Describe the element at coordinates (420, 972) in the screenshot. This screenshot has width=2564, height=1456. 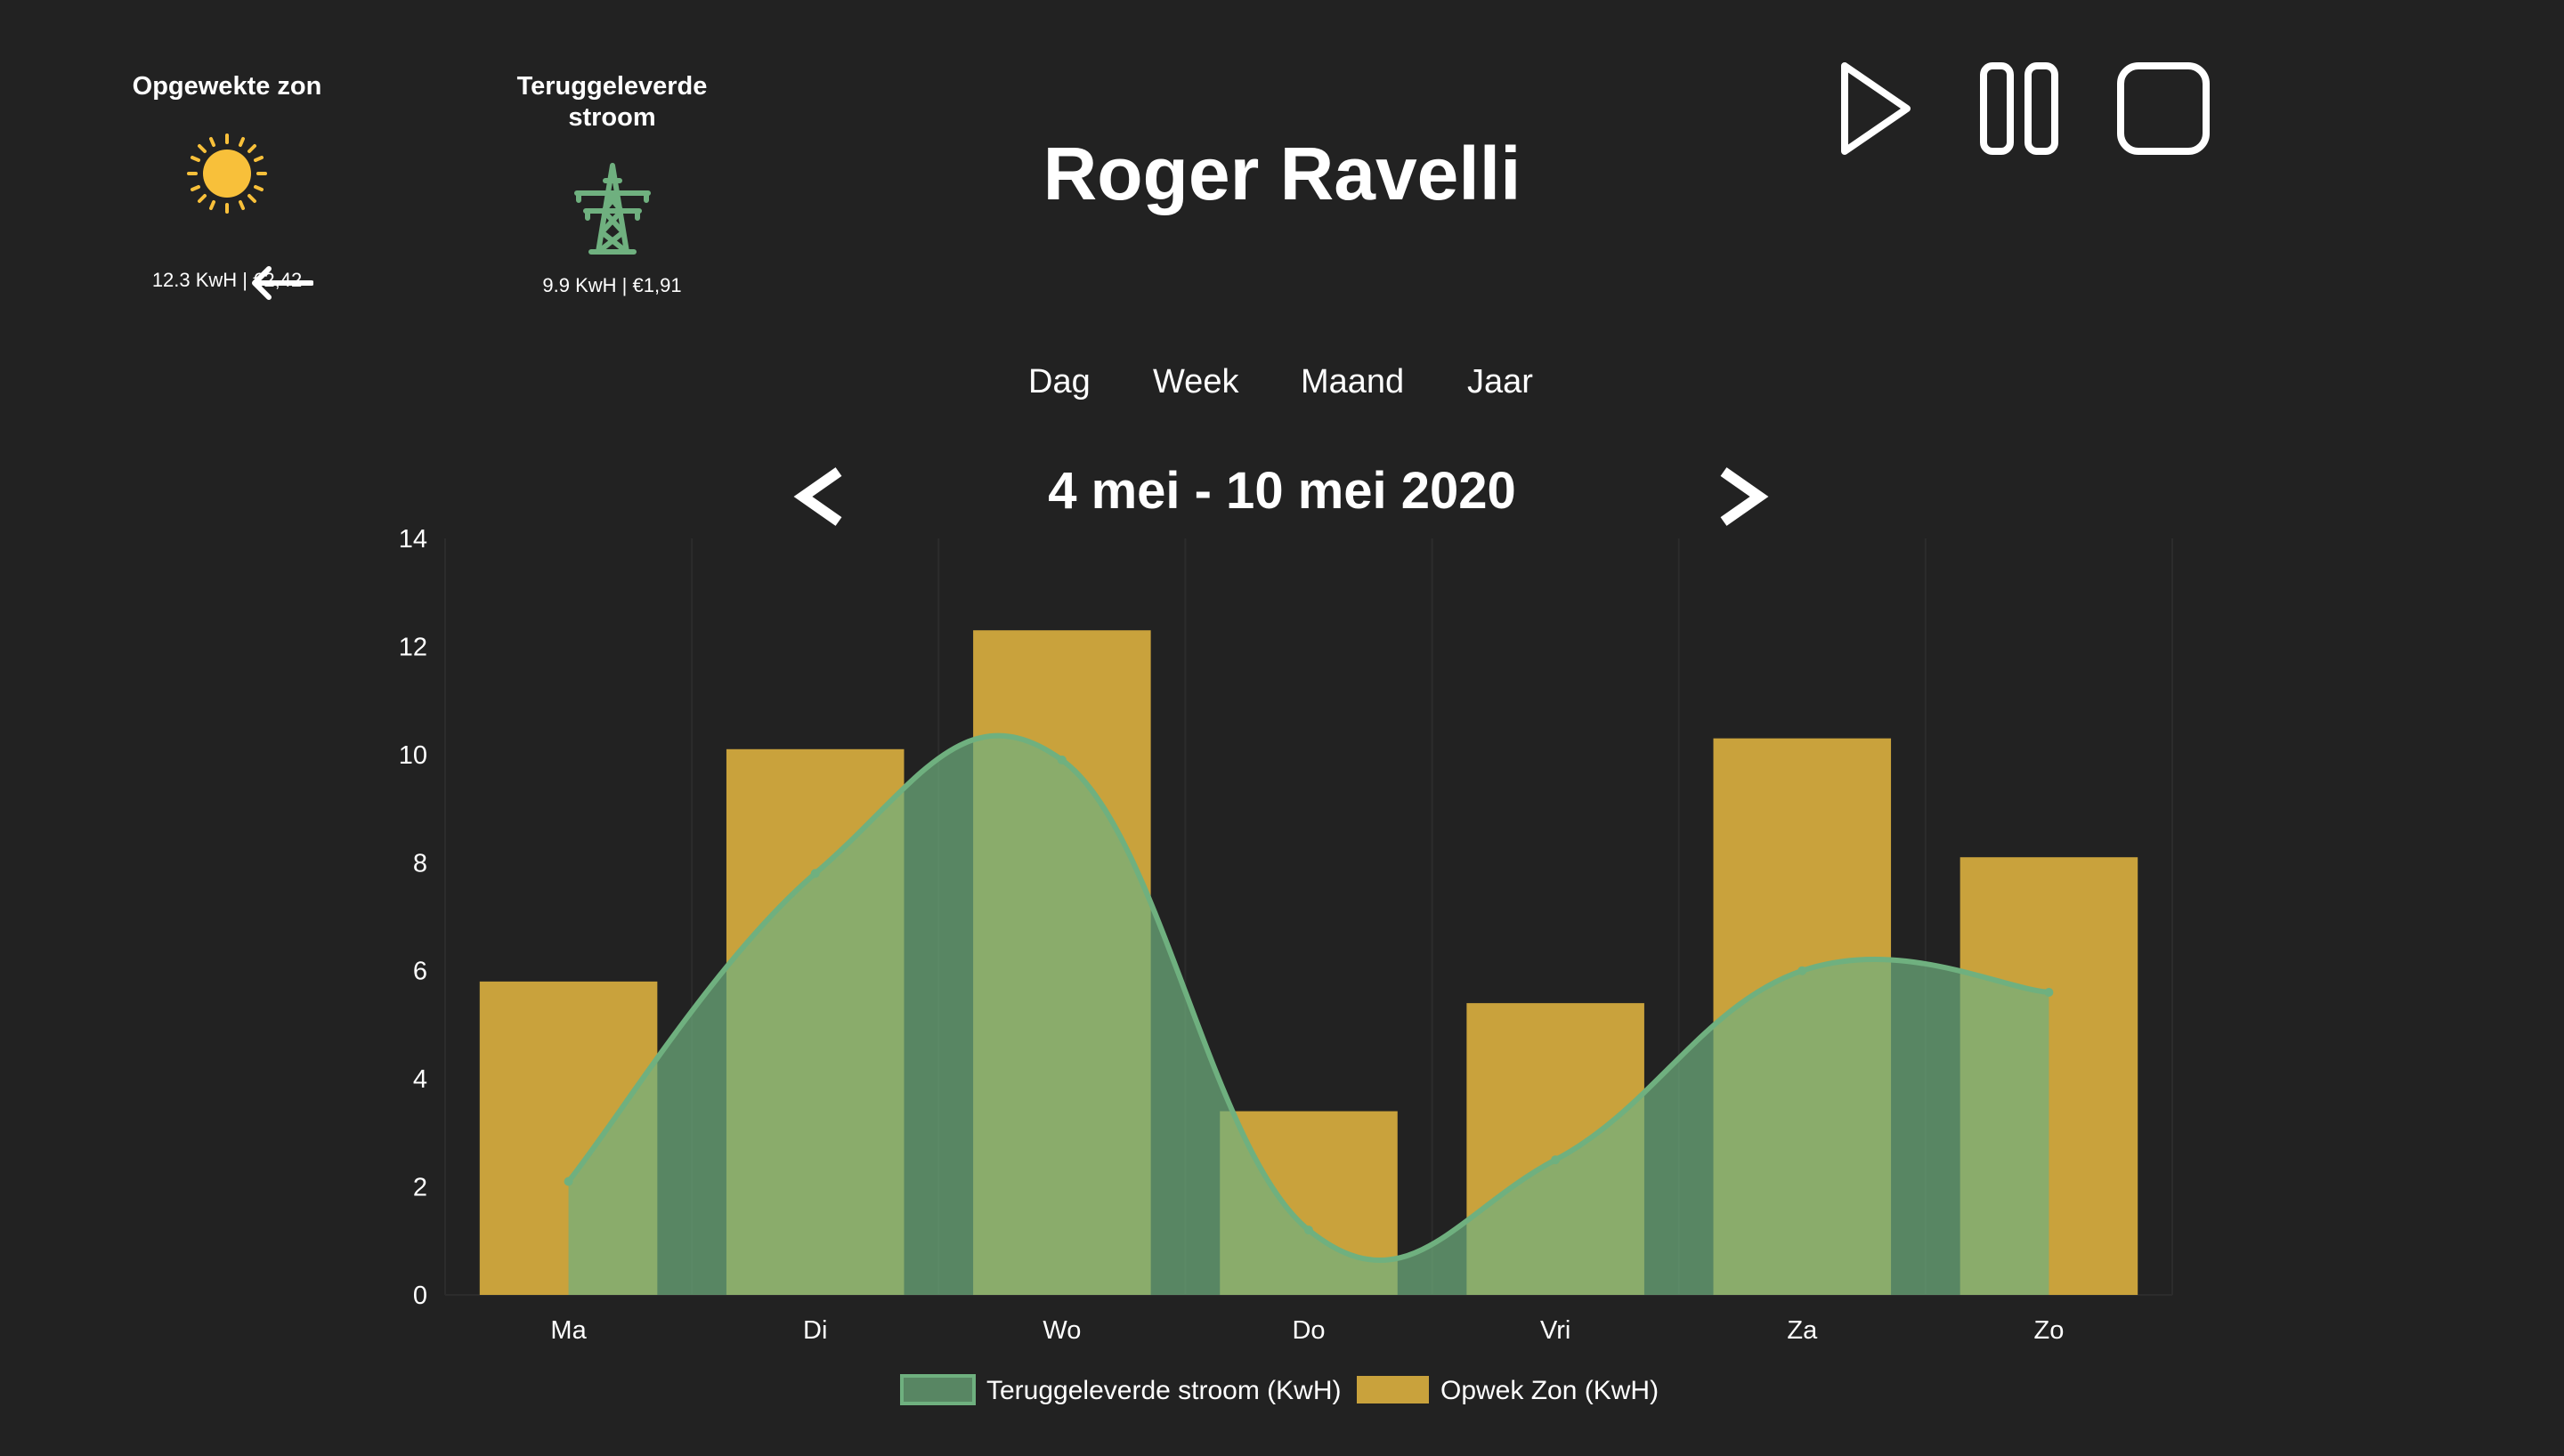
I see `y-tick-label: 6` at that location.